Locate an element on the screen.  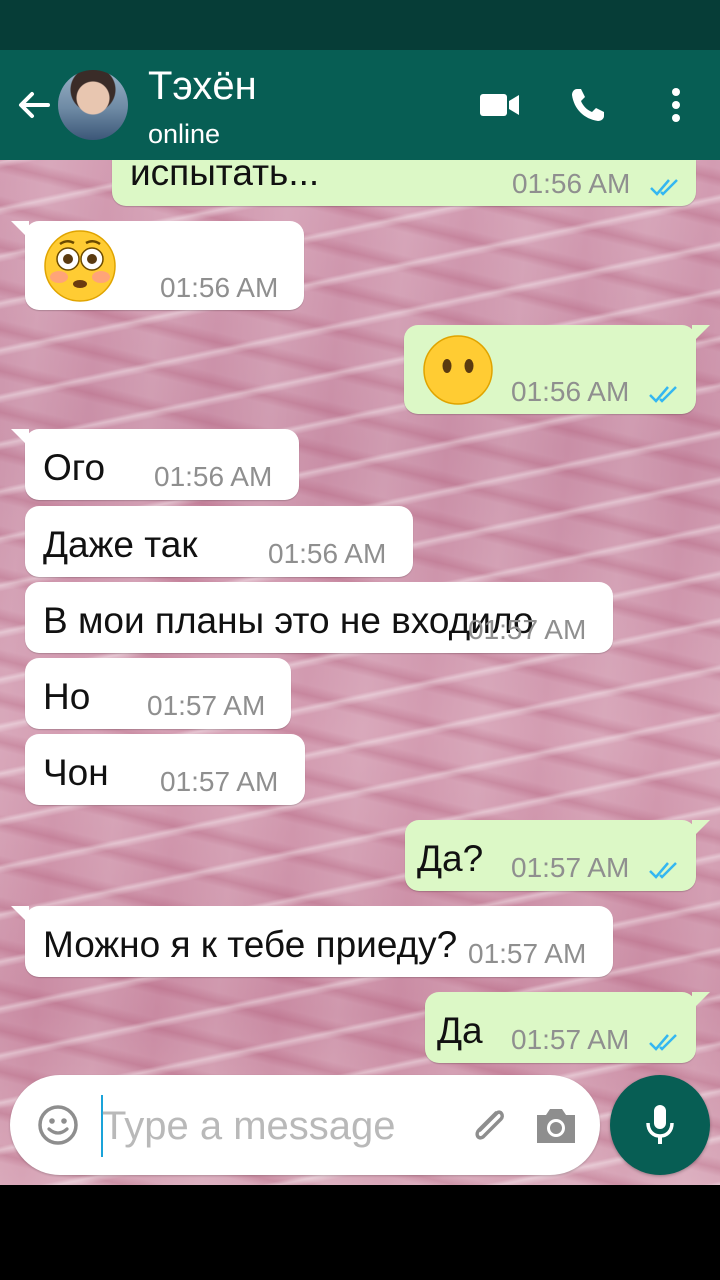
face-without-mouth-emoji-icon is located at coordinates (458, 370).